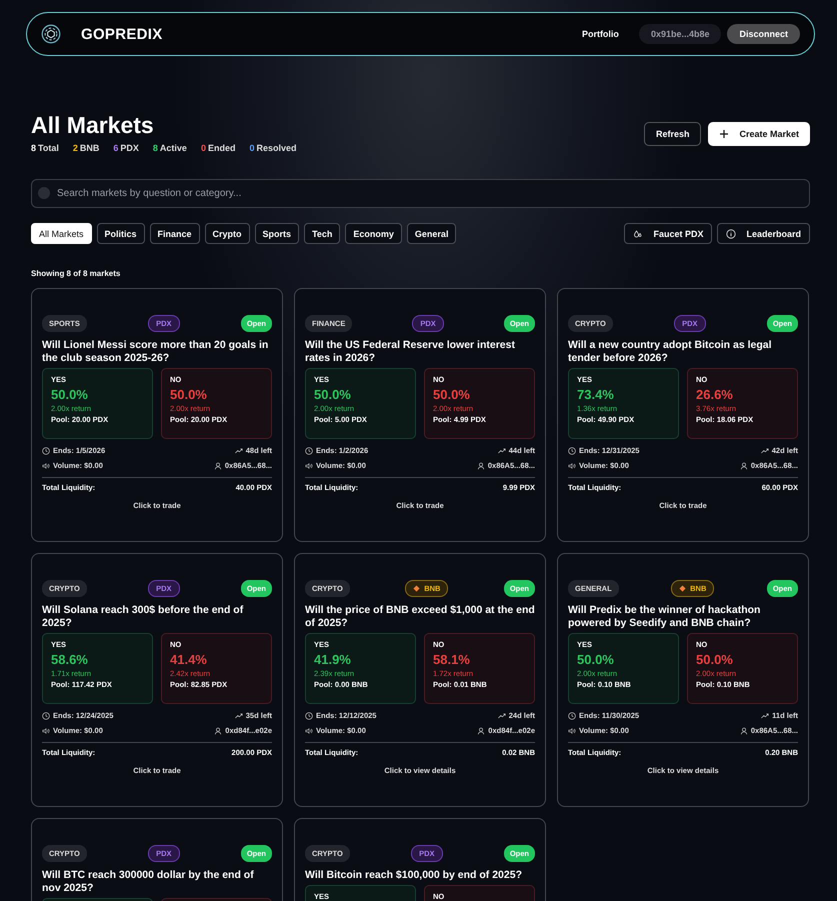 The image size is (837, 901). I want to click on stat-count: 6, so click(115, 148).